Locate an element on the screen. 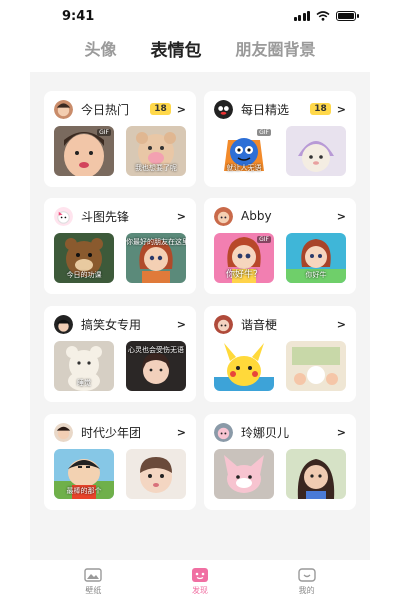 The width and height of the screenshot is (400, 600). sticker-caption: 你好牛？ is located at coordinates (243, 275).